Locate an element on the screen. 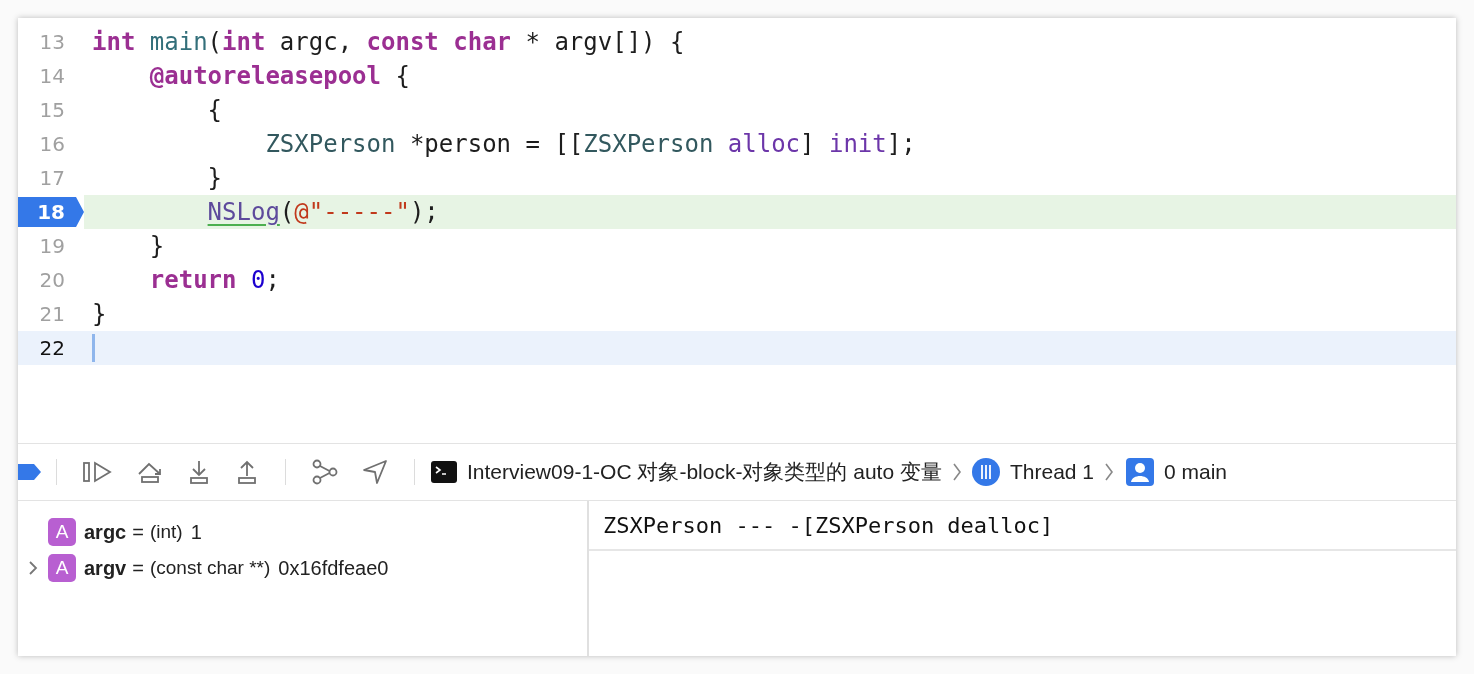 The height and width of the screenshot is (674, 1474). variable-type: (const char **) is located at coordinates (210, 568).